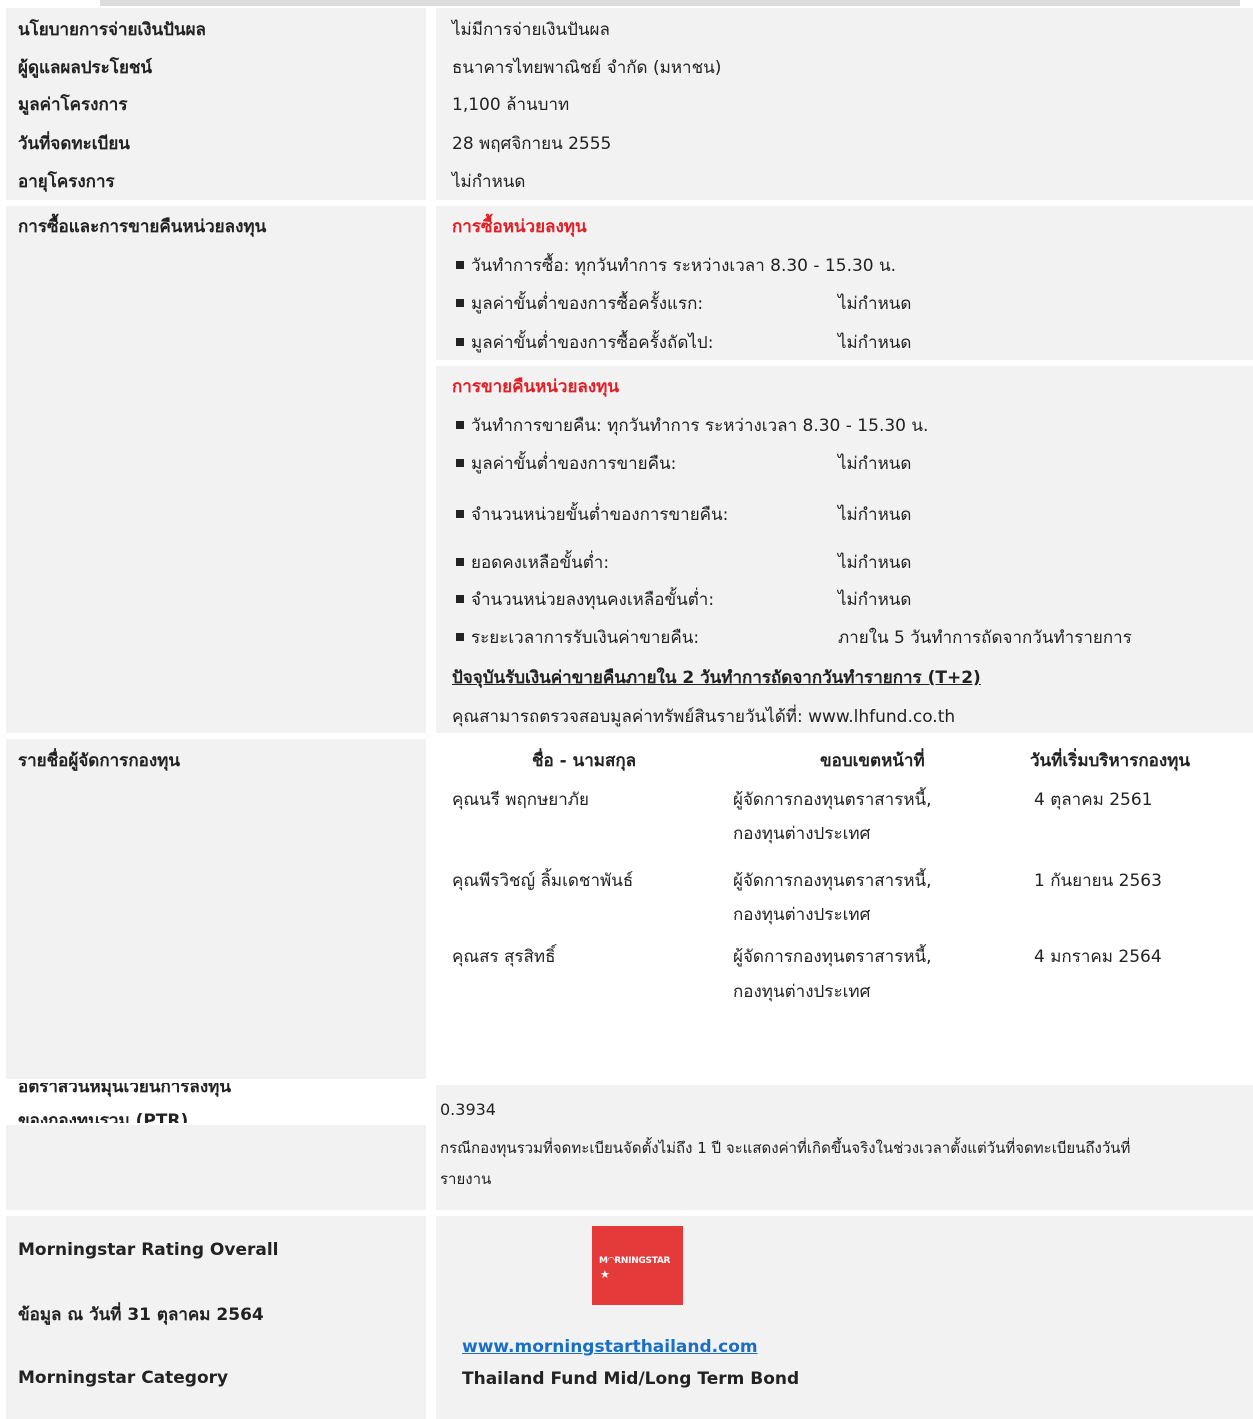 The image size is (1253, 1419). Describe the element at coordinates (592, 343) in the screenshot. I see `purchase-min-next-label: มูลค่าขั้นต่ำของการซื้อครั้งถัดไป:` at that location.